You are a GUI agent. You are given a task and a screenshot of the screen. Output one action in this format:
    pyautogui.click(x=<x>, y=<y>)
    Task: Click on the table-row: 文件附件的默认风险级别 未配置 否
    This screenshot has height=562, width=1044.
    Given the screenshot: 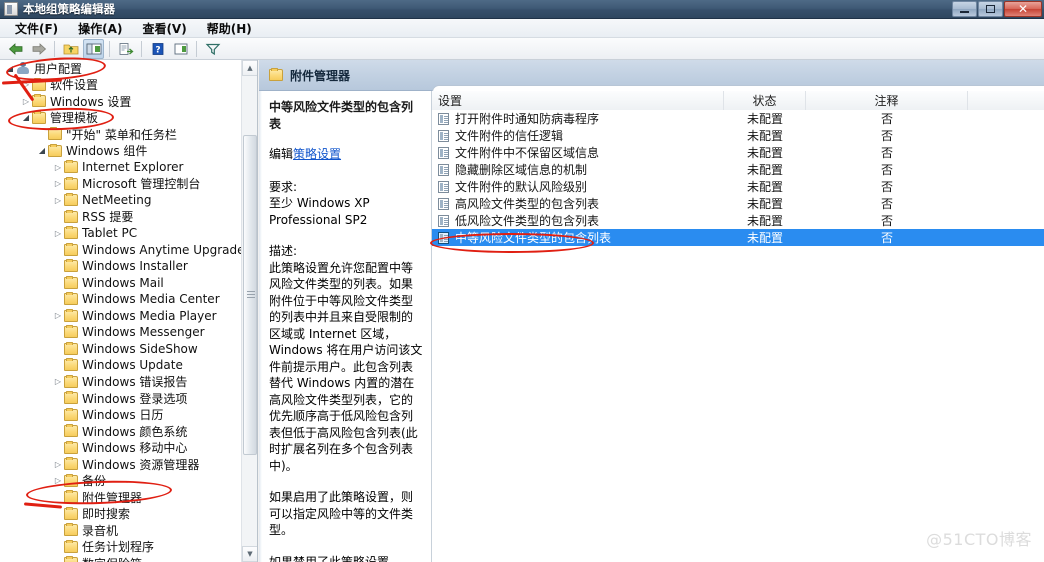 What is the action you would take?
    pyautogui.click(x=738, y=186)
    